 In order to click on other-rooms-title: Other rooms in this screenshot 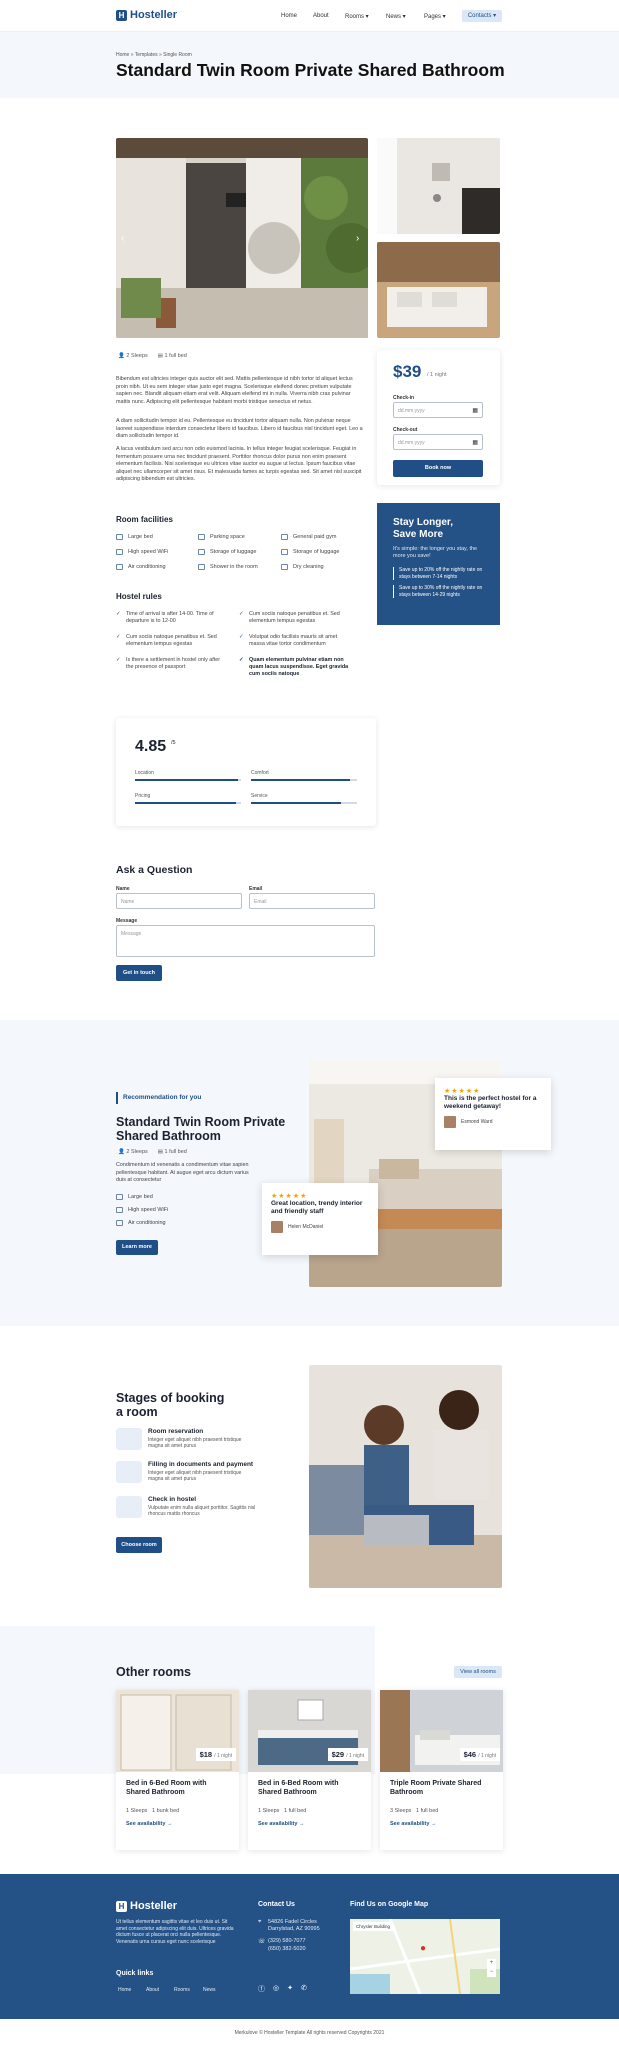, I will do `click(154, 1672)`.